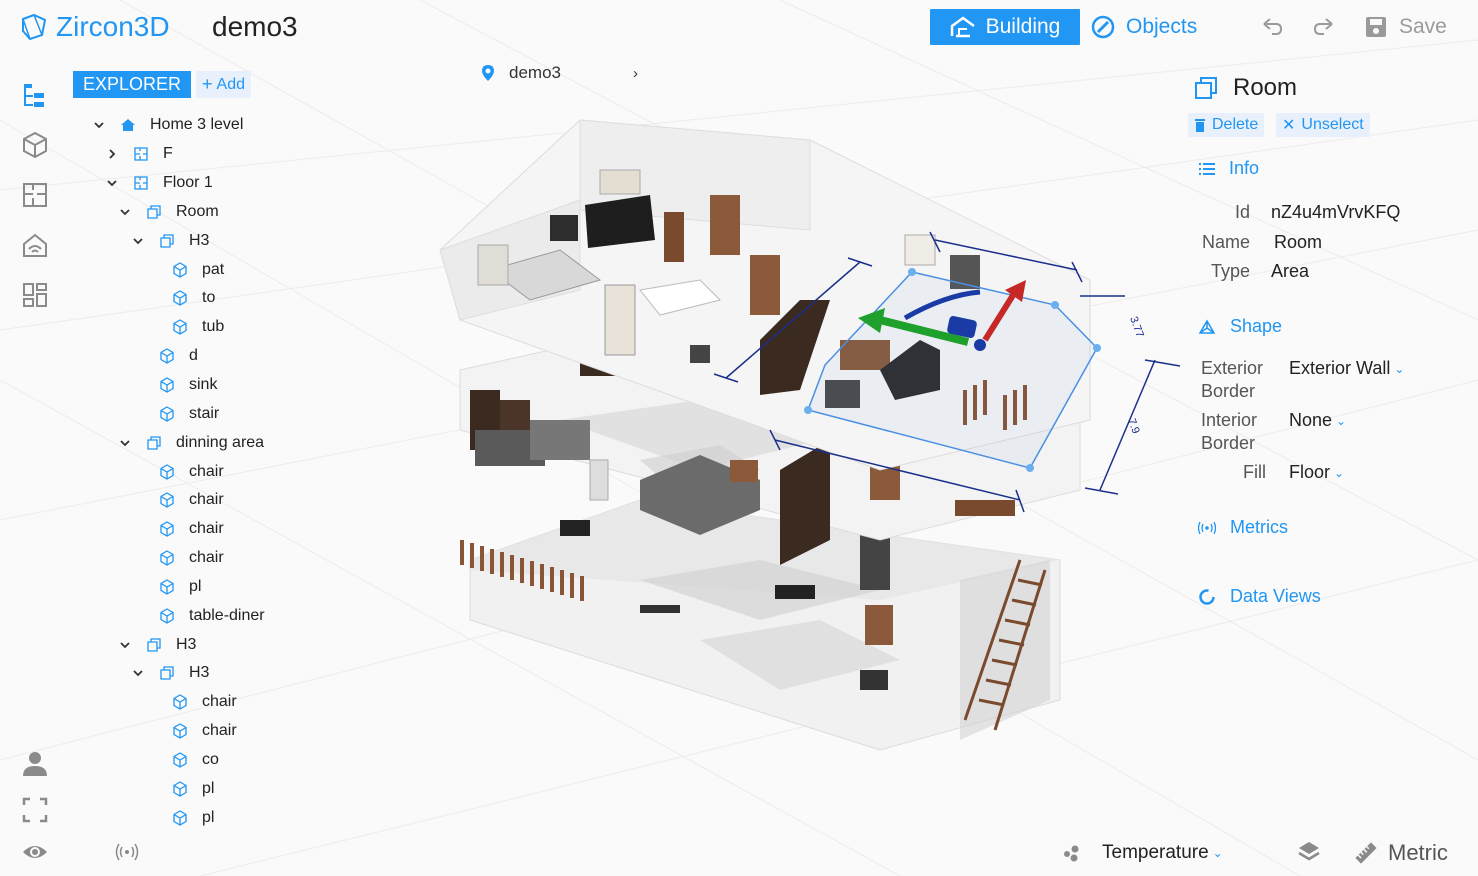 This screenshot has height=876, width=1478. What do you see at coordinates (240, 413) in the screenshot?
I see `tree-node: stair` at bounding box center [240, 413].